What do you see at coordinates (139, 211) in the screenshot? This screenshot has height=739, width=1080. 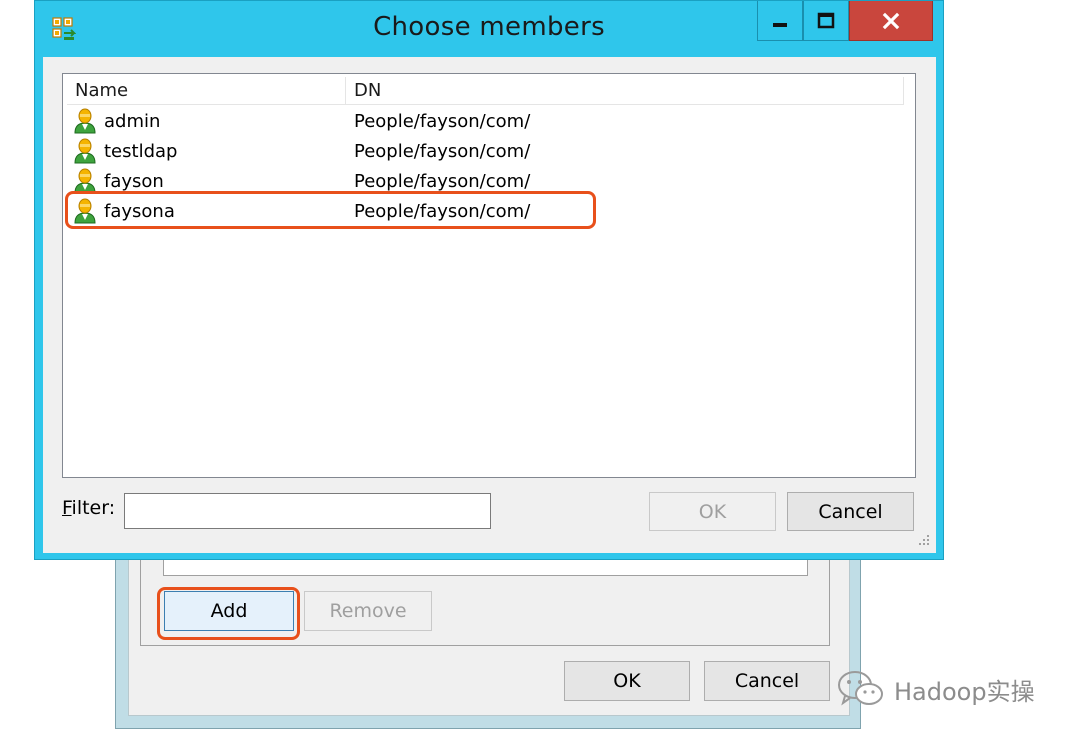 I see `user-name: faysona` at bounding box center [139, 211].